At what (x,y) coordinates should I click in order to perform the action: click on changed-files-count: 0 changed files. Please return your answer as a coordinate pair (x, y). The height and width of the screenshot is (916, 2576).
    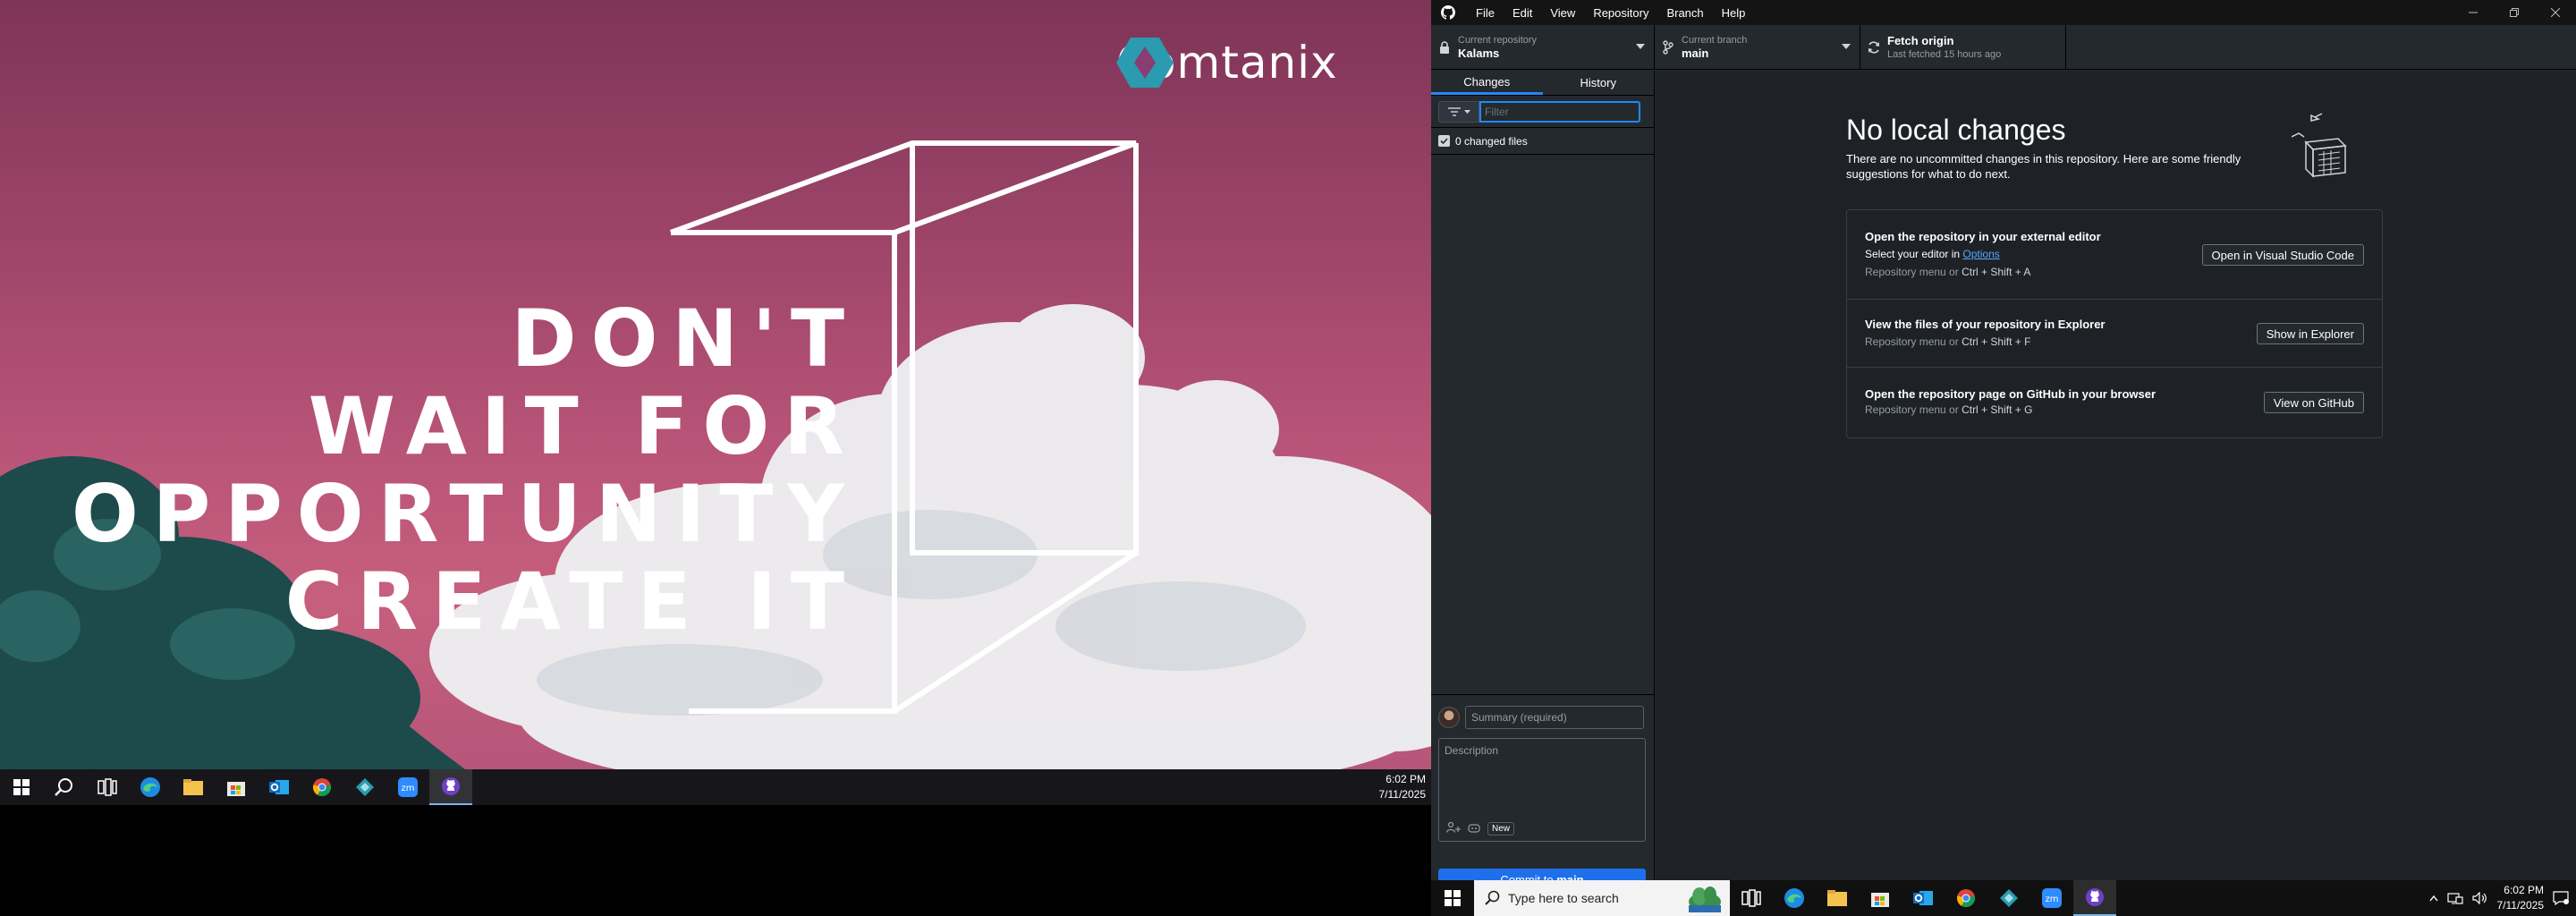
    Looking at the image, I should click on (1491, 141).